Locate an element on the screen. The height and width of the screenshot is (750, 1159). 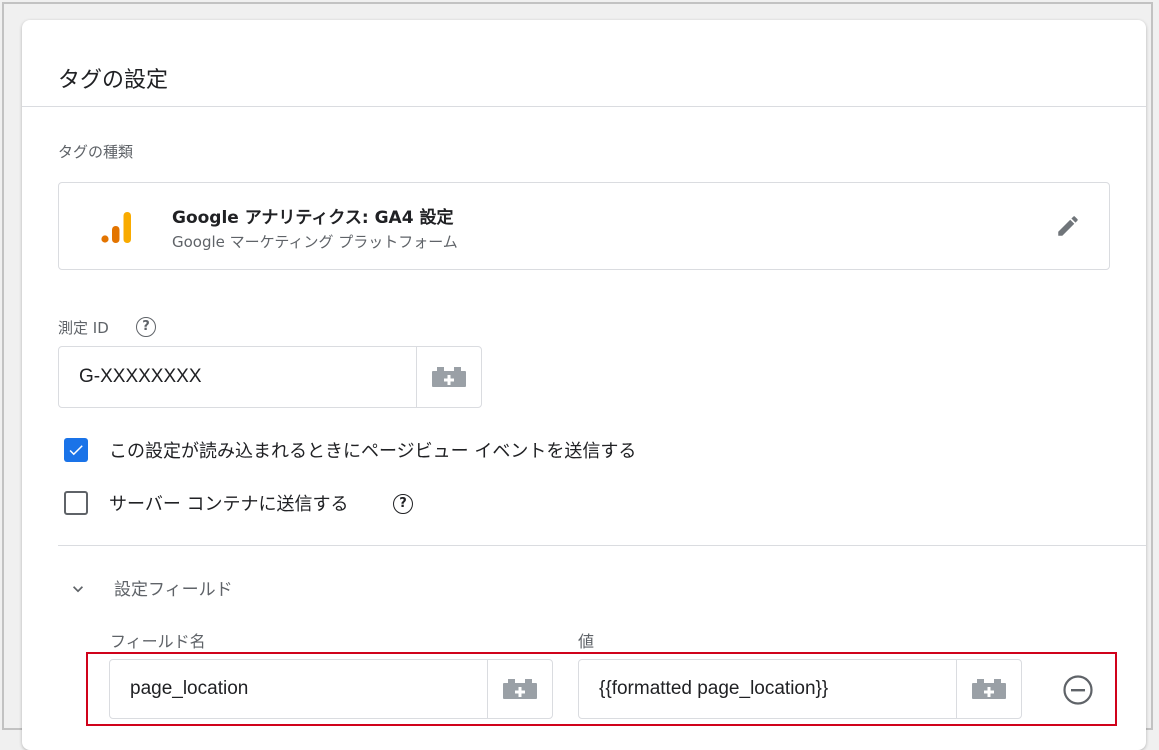
tag-type-vendor: Google マーケティング プラットフォーム is located at coordinates (315, 242).